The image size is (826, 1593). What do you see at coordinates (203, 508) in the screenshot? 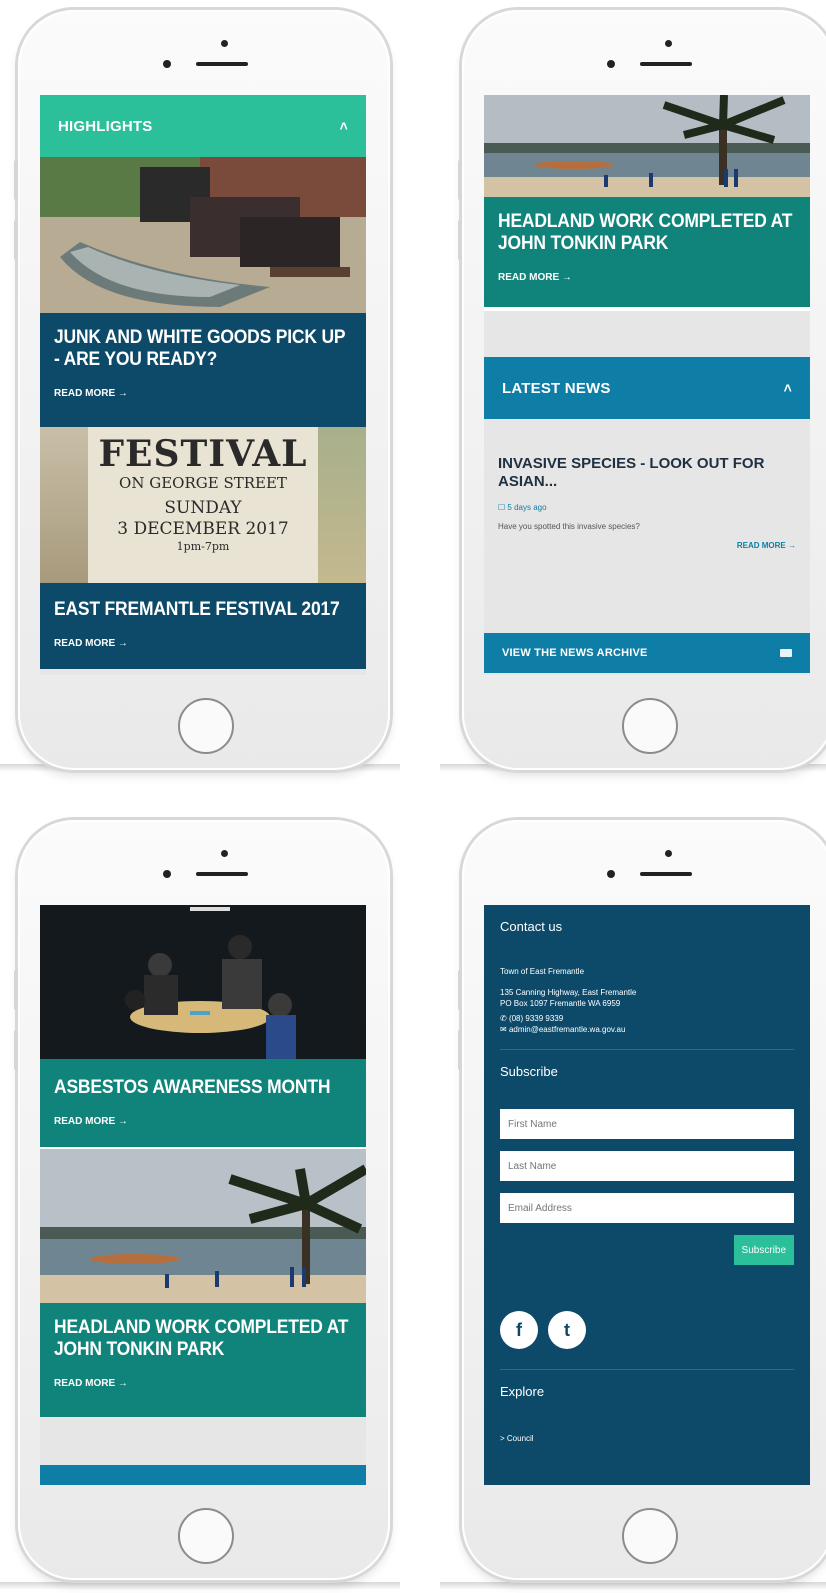
I see `poster-line-sunday: SUNDAY` at bounding box center [203, 508].